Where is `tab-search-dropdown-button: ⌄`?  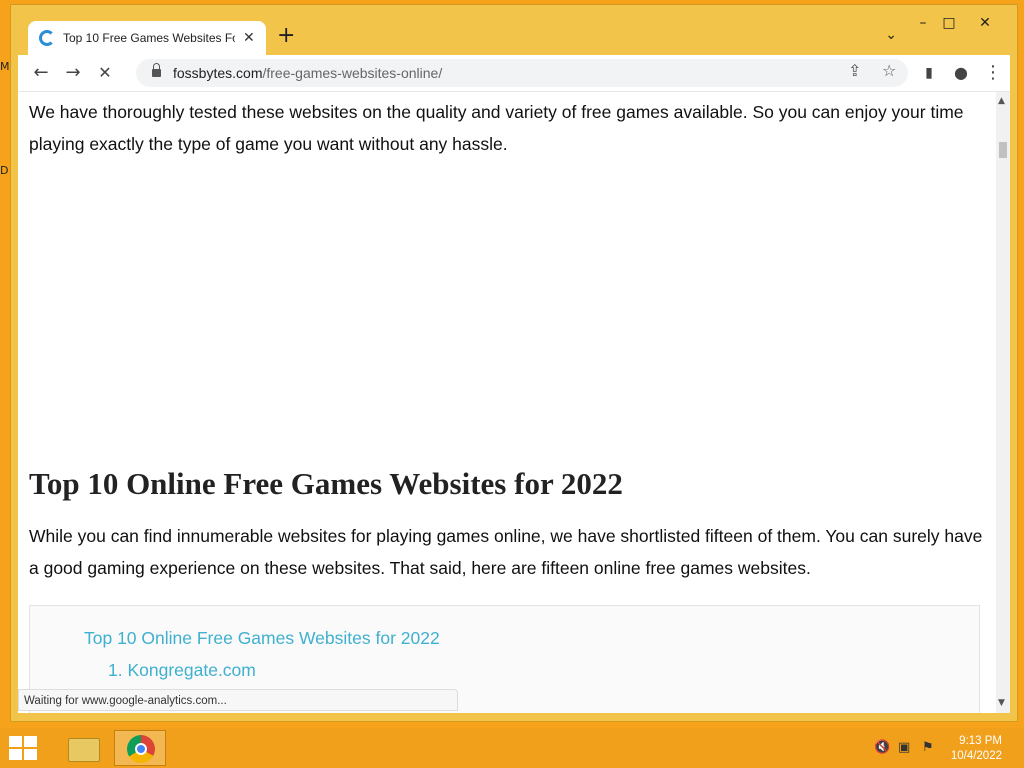
tab-search-dropdown-button: ⌄ is located at coordinates (891, 35).